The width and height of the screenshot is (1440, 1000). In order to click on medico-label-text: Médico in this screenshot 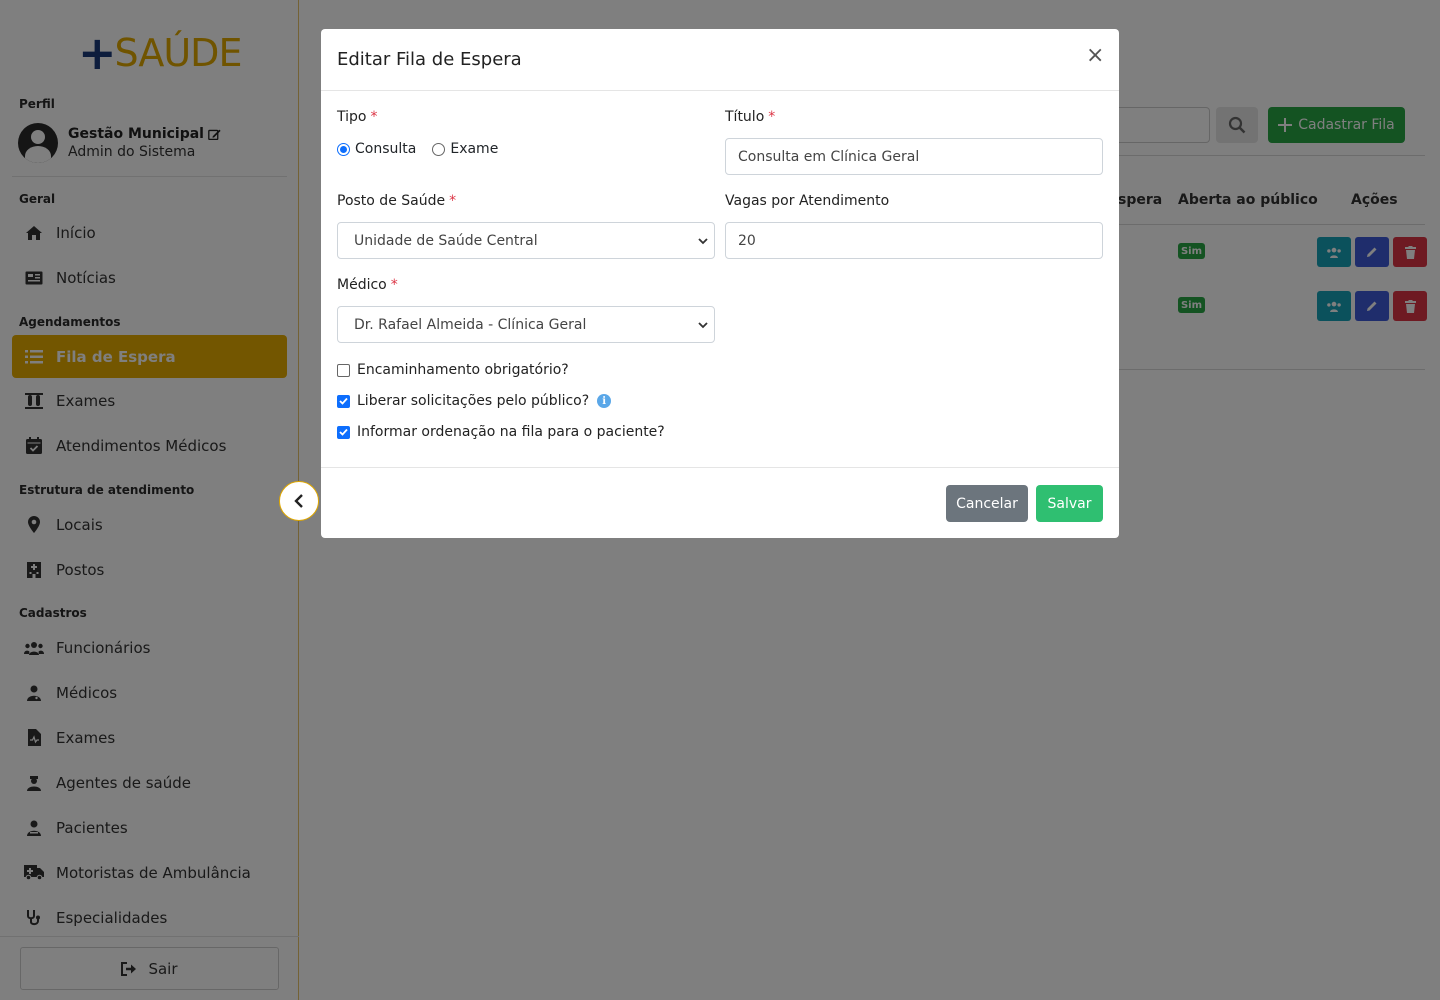, I will do `click(362, 285)`.